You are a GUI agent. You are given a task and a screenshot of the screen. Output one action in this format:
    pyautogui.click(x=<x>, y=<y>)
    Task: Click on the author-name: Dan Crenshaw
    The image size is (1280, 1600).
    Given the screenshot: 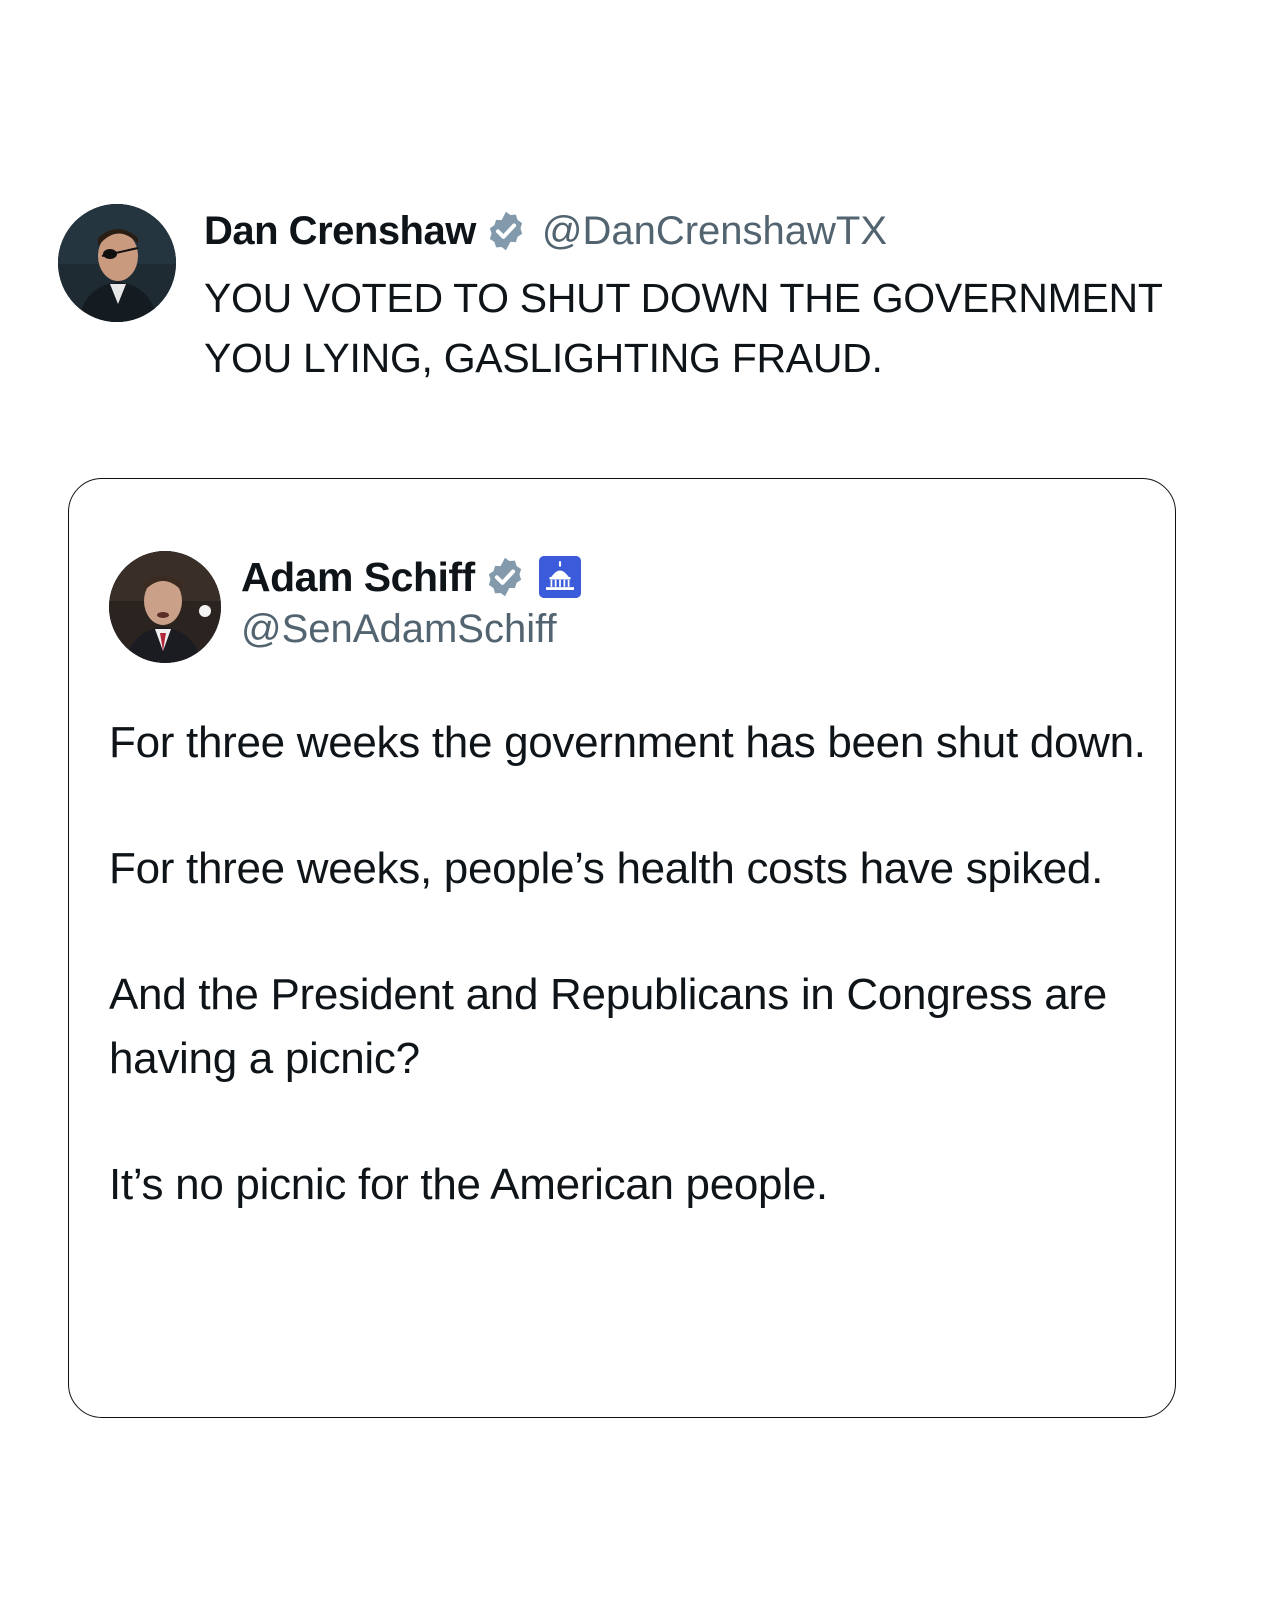 What is the action you would take?
    pyautogui.click(x=340, y=231)
    